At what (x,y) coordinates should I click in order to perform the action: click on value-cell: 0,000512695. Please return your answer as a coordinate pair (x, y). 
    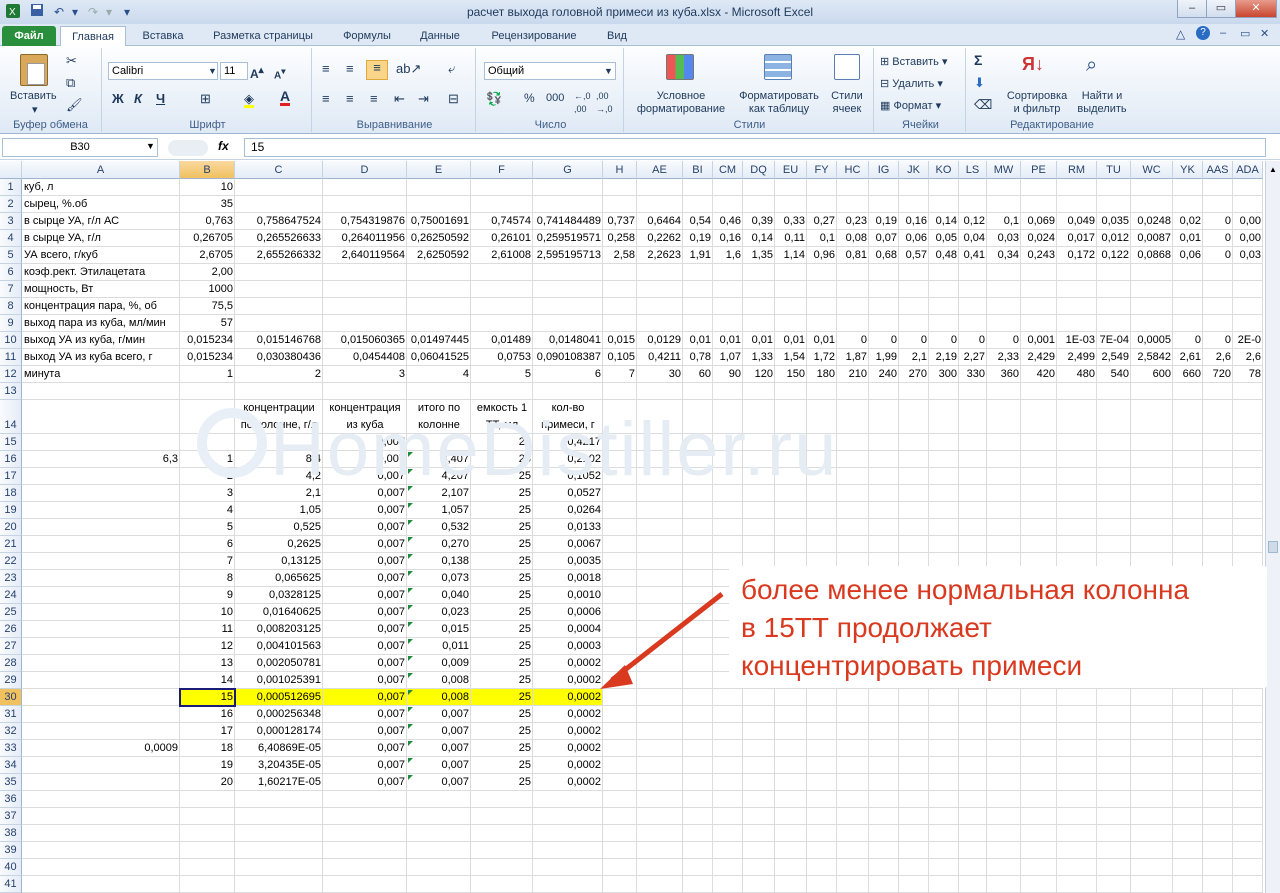
    Looking at the image, I should click on (279, 697).